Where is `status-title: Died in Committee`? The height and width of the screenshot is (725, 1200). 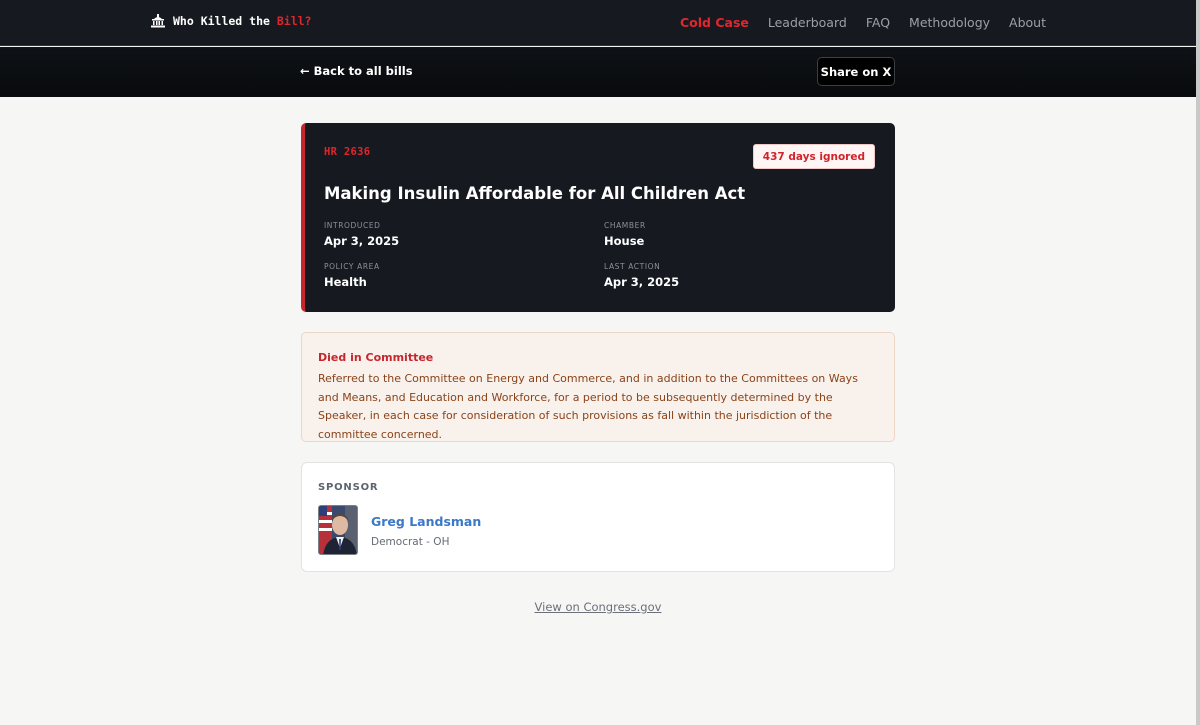
status-title: Died in Committee is located at coordinates (376, 357).